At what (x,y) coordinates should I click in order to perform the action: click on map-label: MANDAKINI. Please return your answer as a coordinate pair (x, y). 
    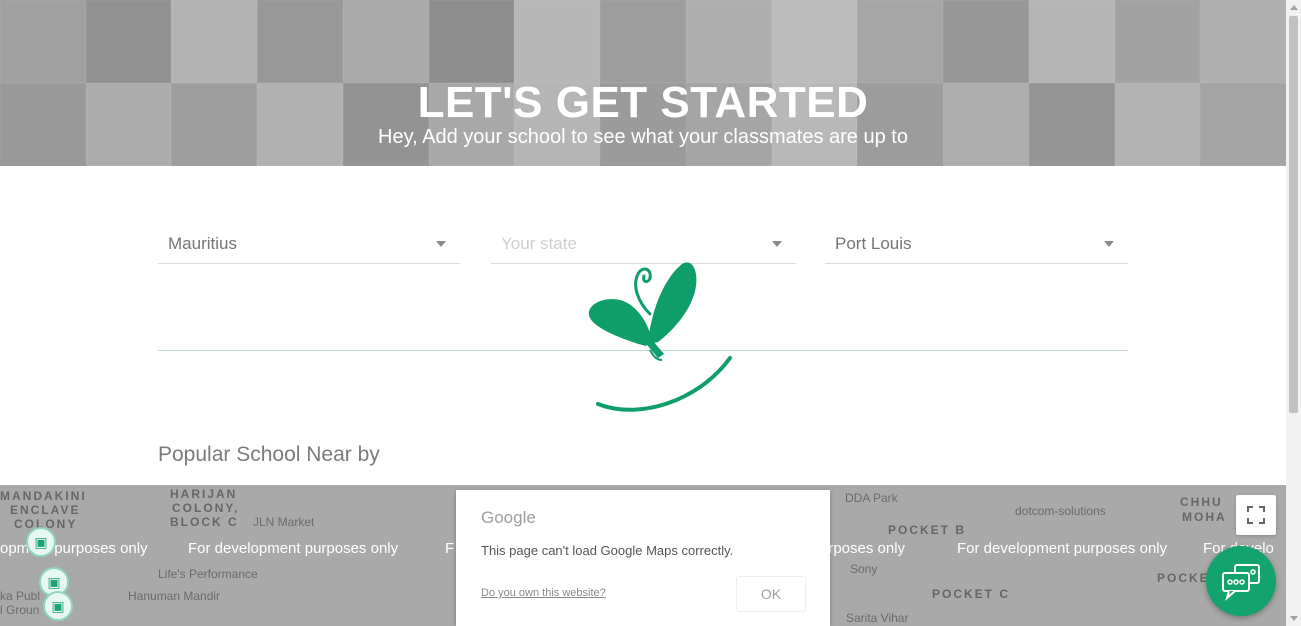
    Looking at the image, I should click on (43, 496).